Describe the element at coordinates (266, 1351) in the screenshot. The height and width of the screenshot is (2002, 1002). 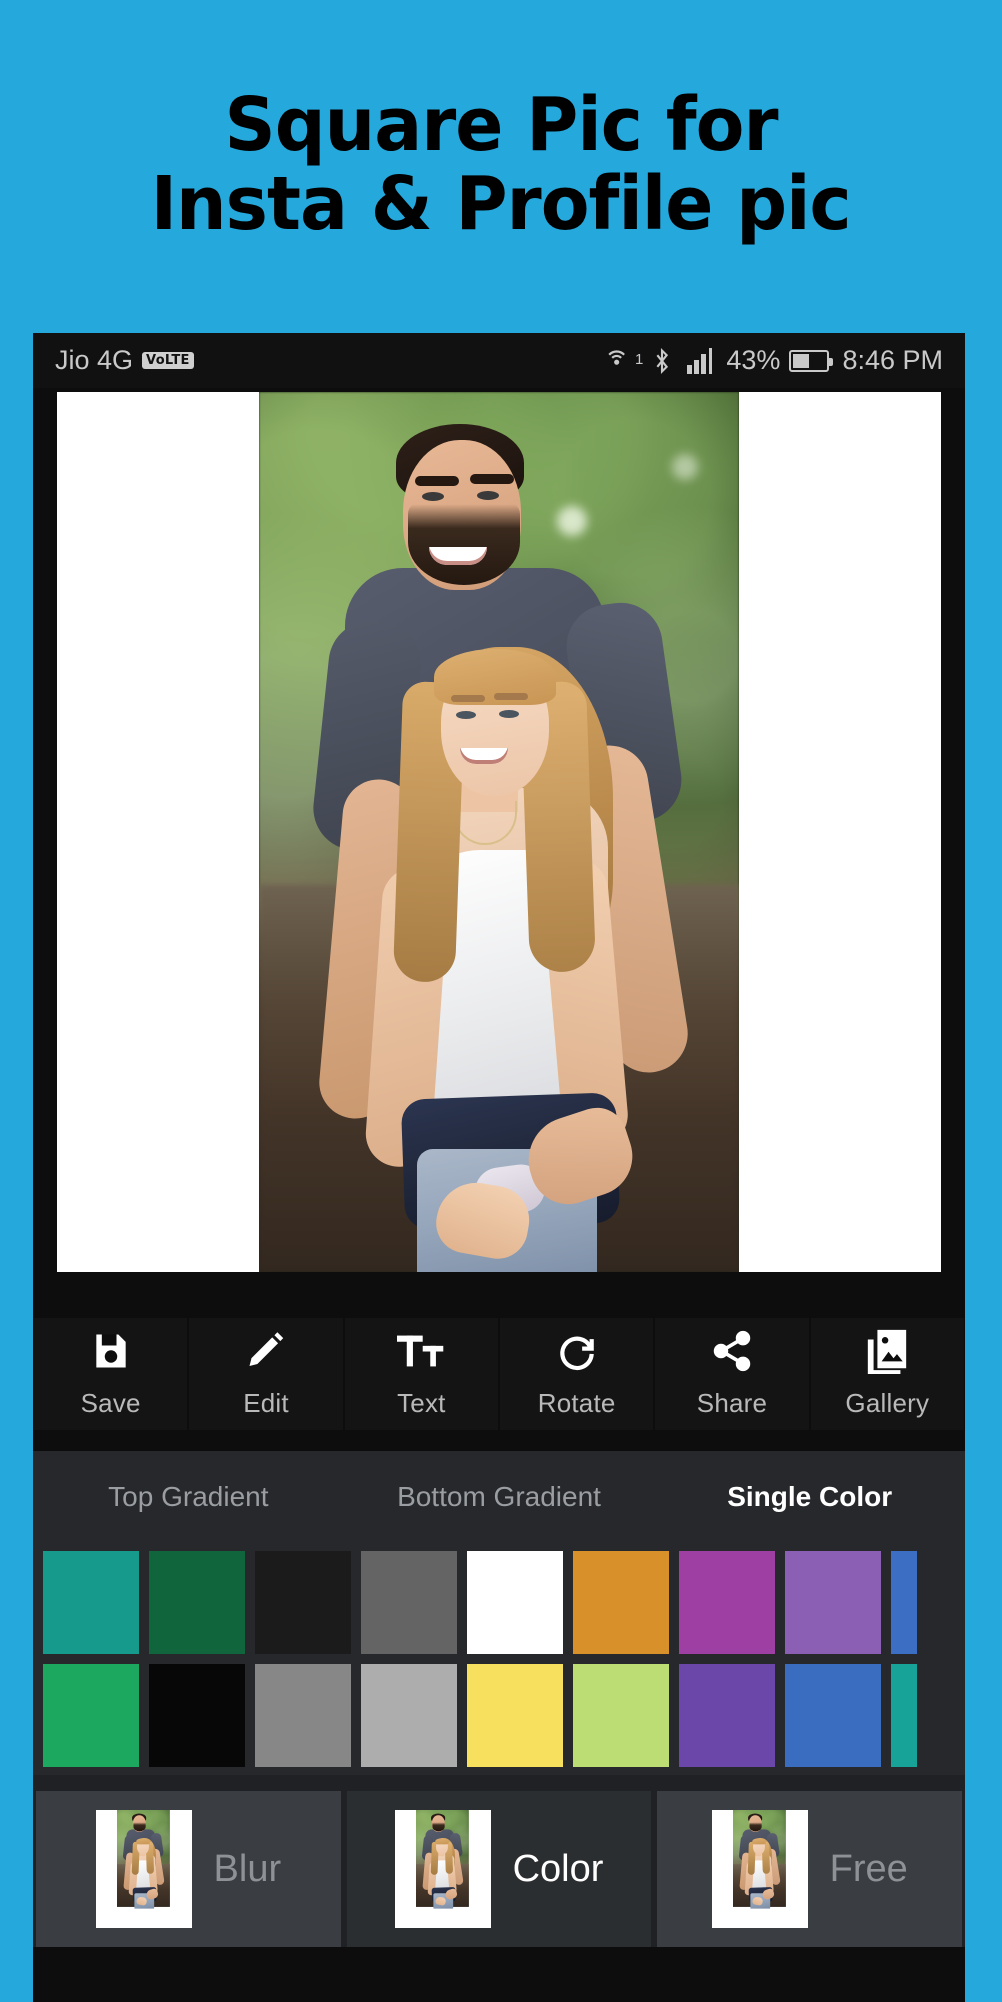
I see `pencil-icon` at that location.